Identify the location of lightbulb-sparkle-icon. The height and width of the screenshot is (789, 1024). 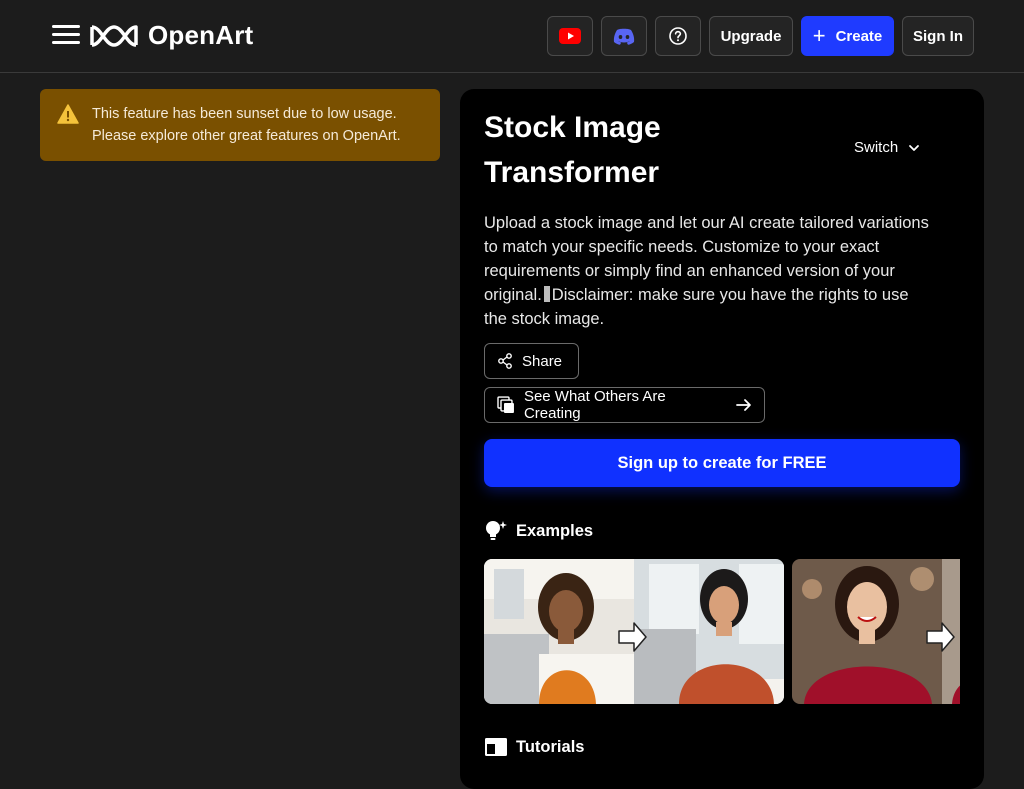
(496, 530).